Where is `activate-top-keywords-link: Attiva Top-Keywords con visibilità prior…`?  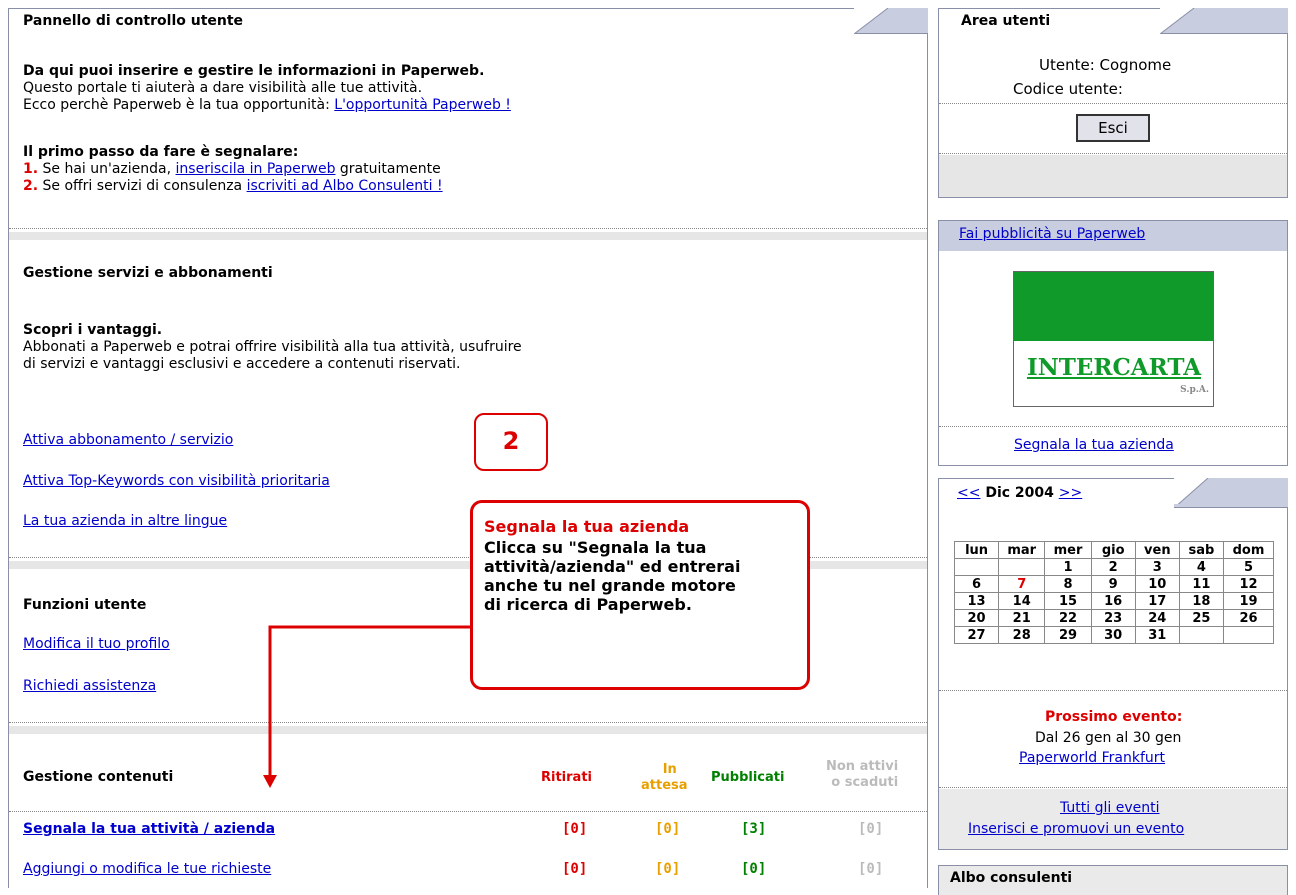 activate-top-keywords-link: Attiva Top-Keywords con visibilità prior… is located at coordinates (176, 481).